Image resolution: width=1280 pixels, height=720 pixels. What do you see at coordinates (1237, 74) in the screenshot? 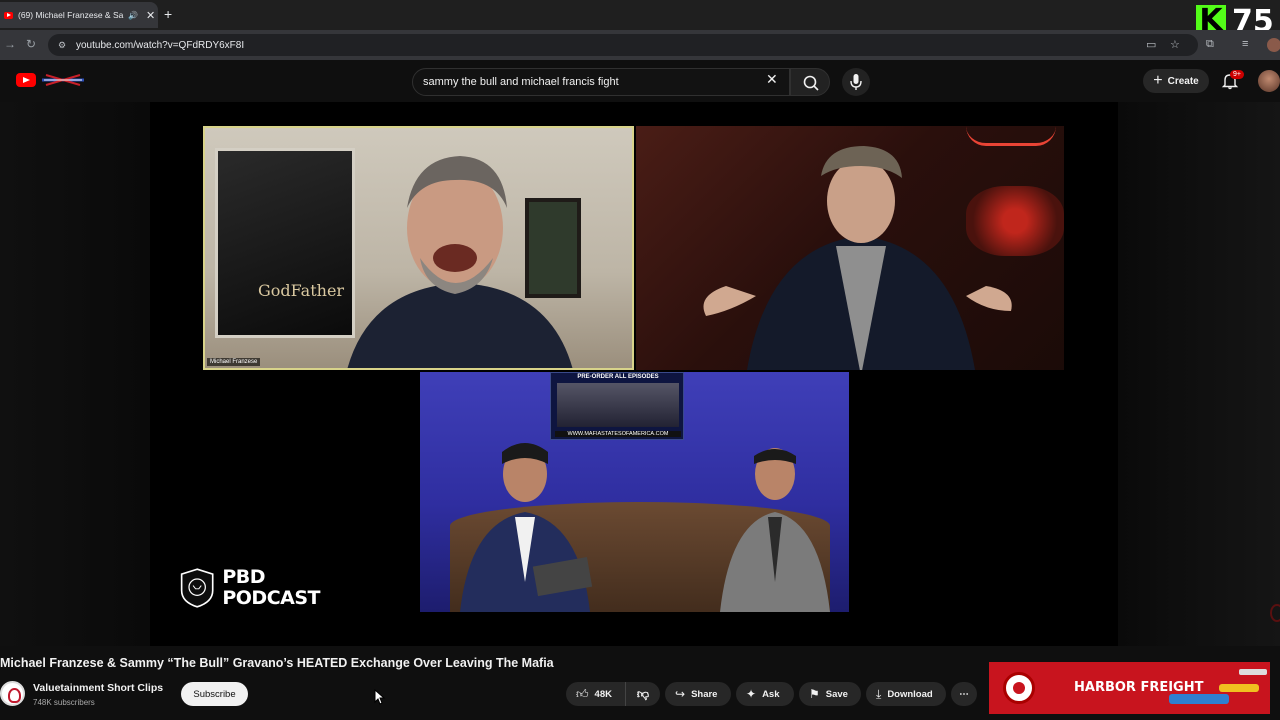
I see `notifications-badge: 9+` at bounding box center [1237, 74].